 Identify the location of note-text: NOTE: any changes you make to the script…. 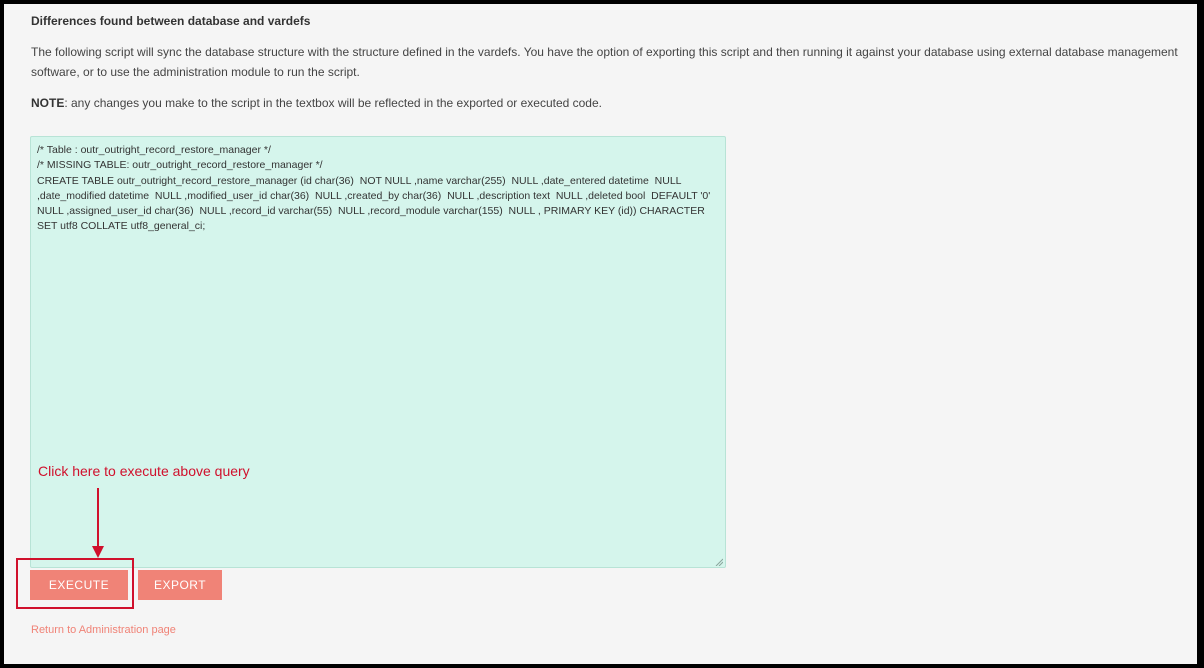
(316, 103).